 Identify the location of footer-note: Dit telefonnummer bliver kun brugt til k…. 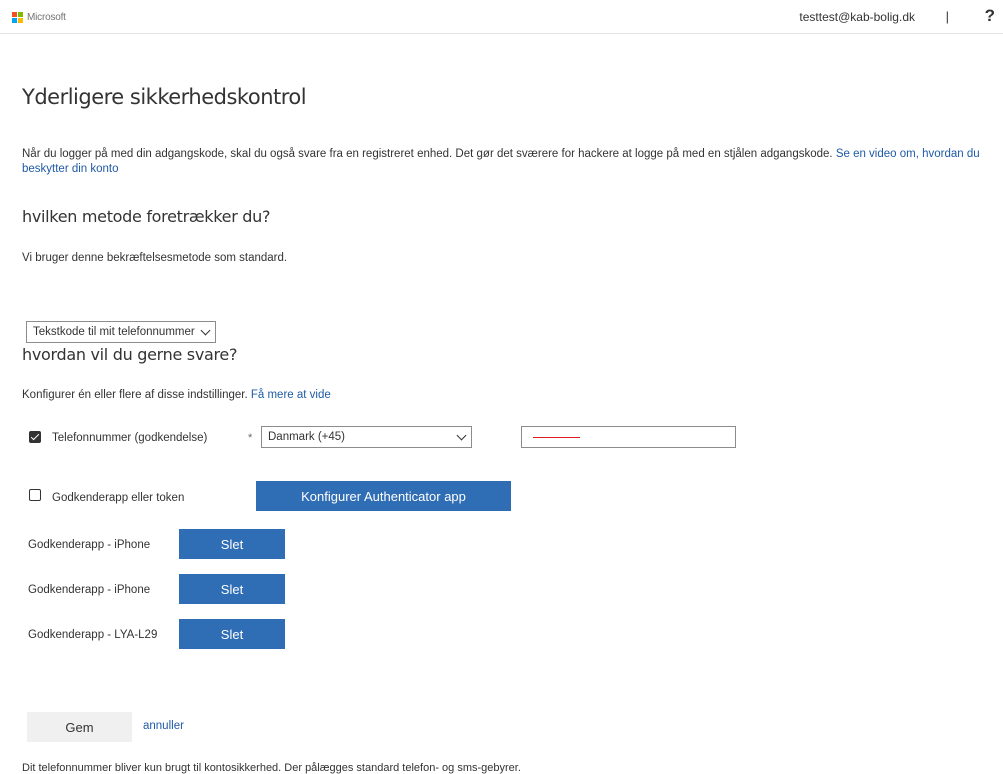
(271, 768).